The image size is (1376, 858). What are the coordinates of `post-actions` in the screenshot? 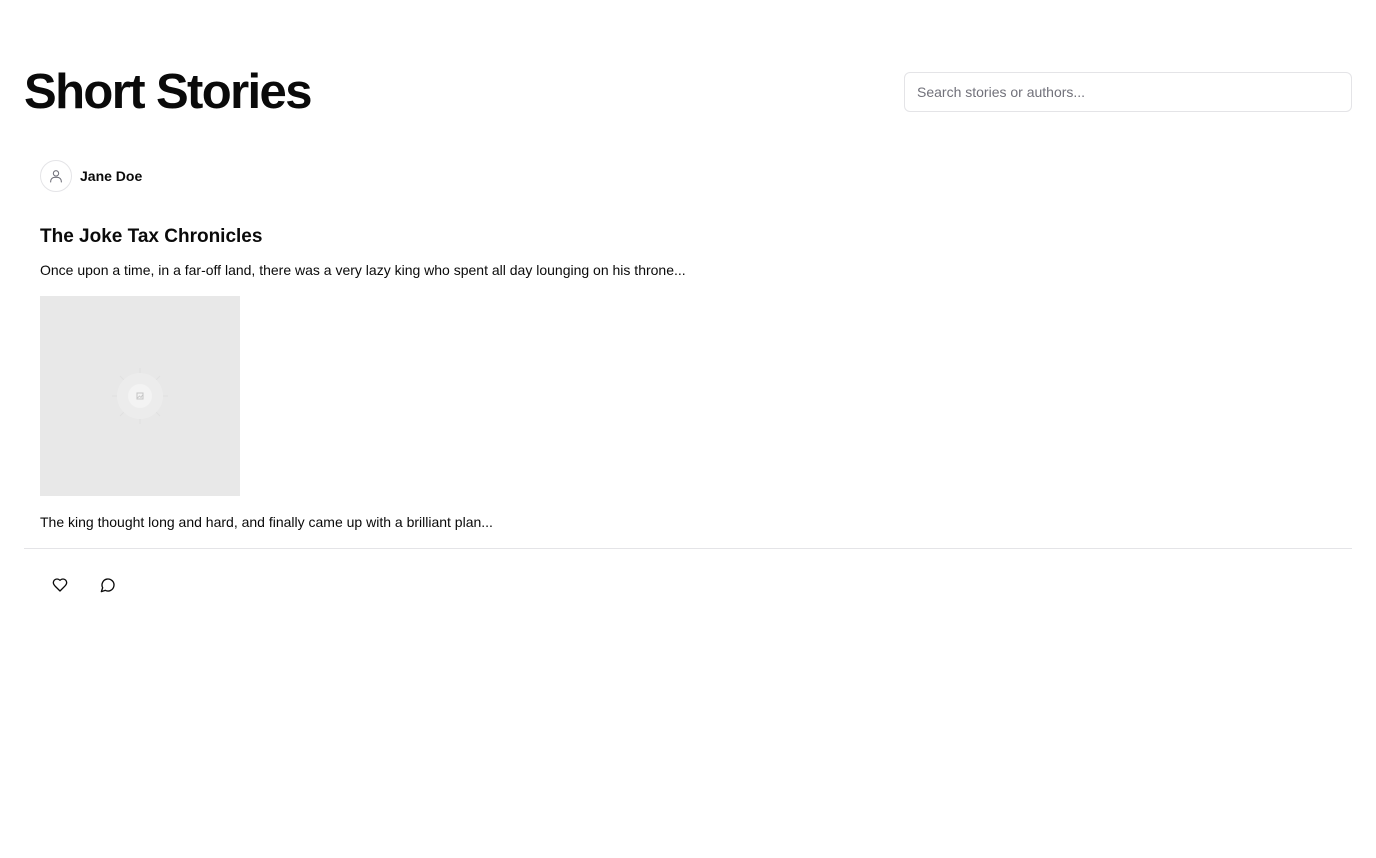 It's located at (84, 585).